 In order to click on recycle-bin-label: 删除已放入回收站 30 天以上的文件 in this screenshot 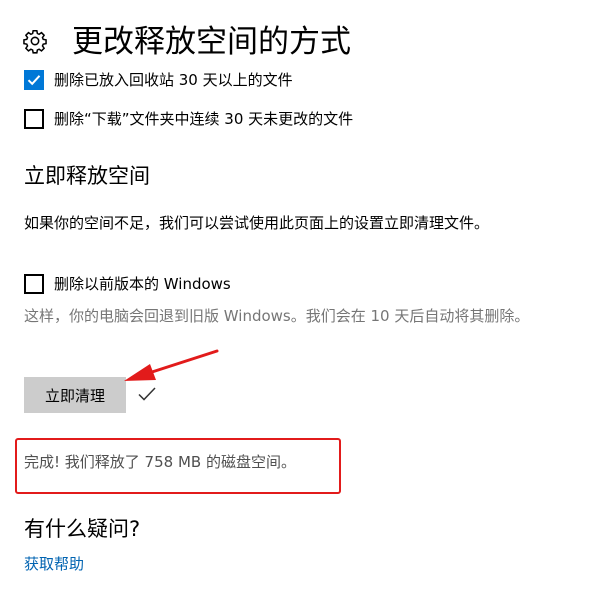, I will do `click(173, 80)`.